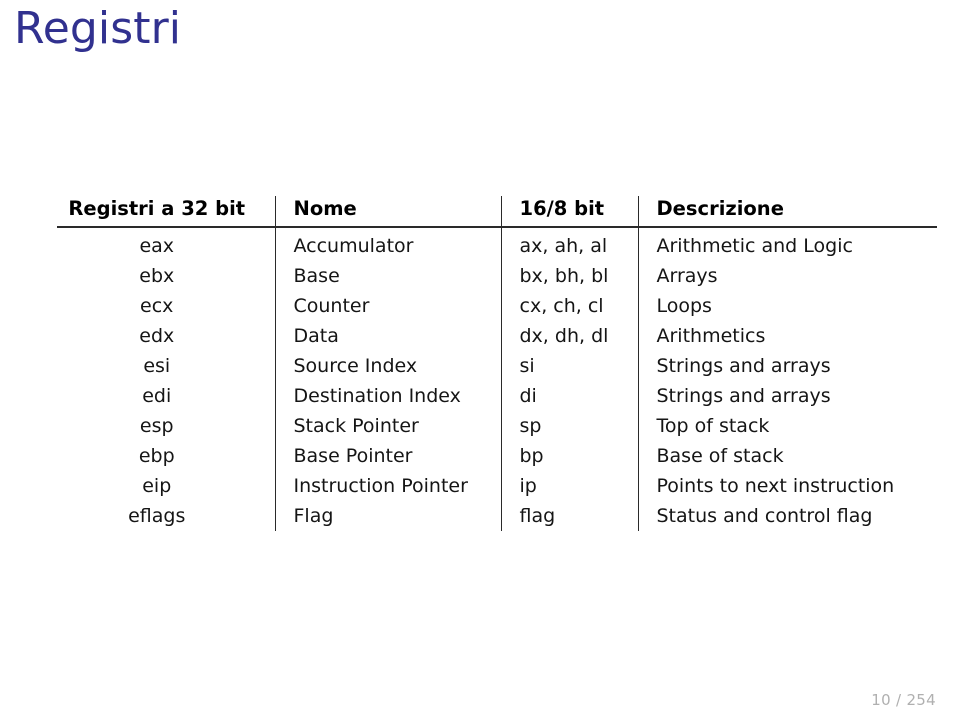  I want to click on cell-name: Accumulator, so click(387, 244).